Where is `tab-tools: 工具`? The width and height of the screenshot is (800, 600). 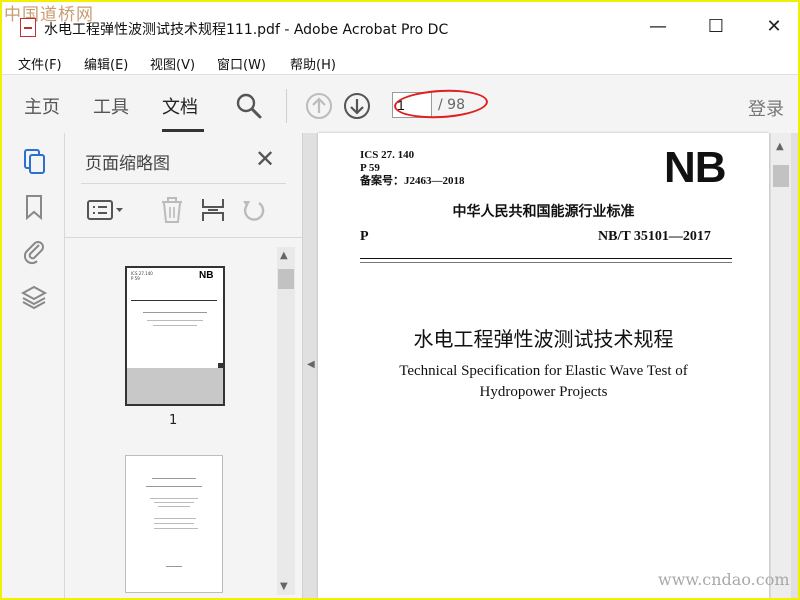 tab-tools: 工具 is located at coordinates (111, 106).